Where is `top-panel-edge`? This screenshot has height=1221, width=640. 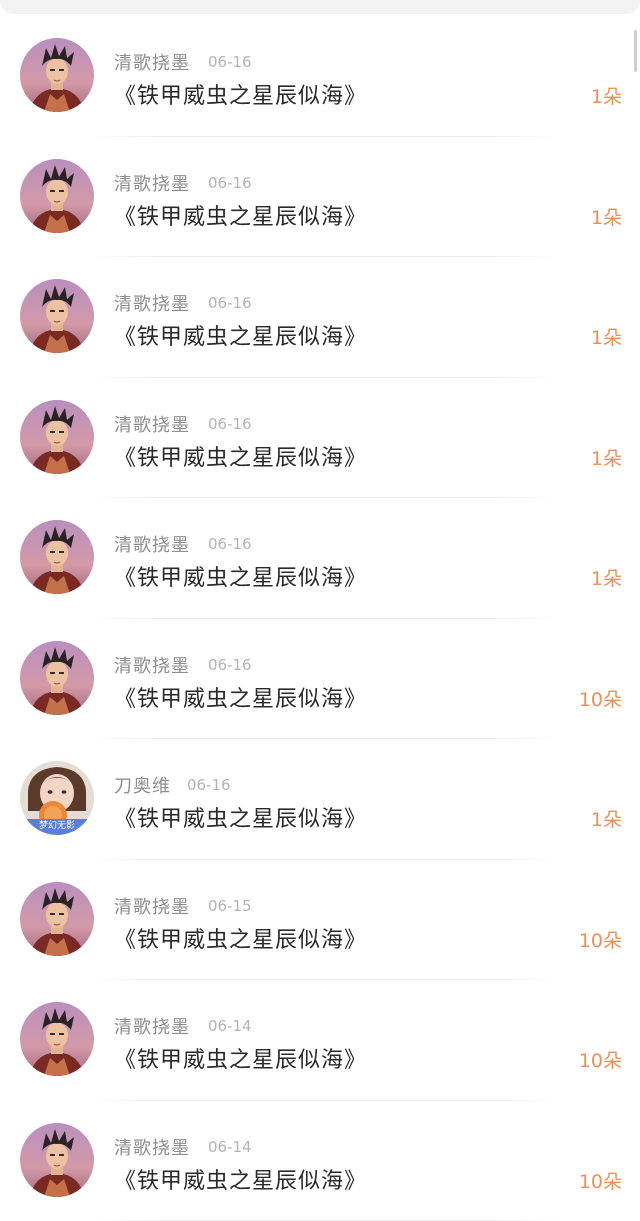
top-panel-edge is located at coordinates (320, 7).